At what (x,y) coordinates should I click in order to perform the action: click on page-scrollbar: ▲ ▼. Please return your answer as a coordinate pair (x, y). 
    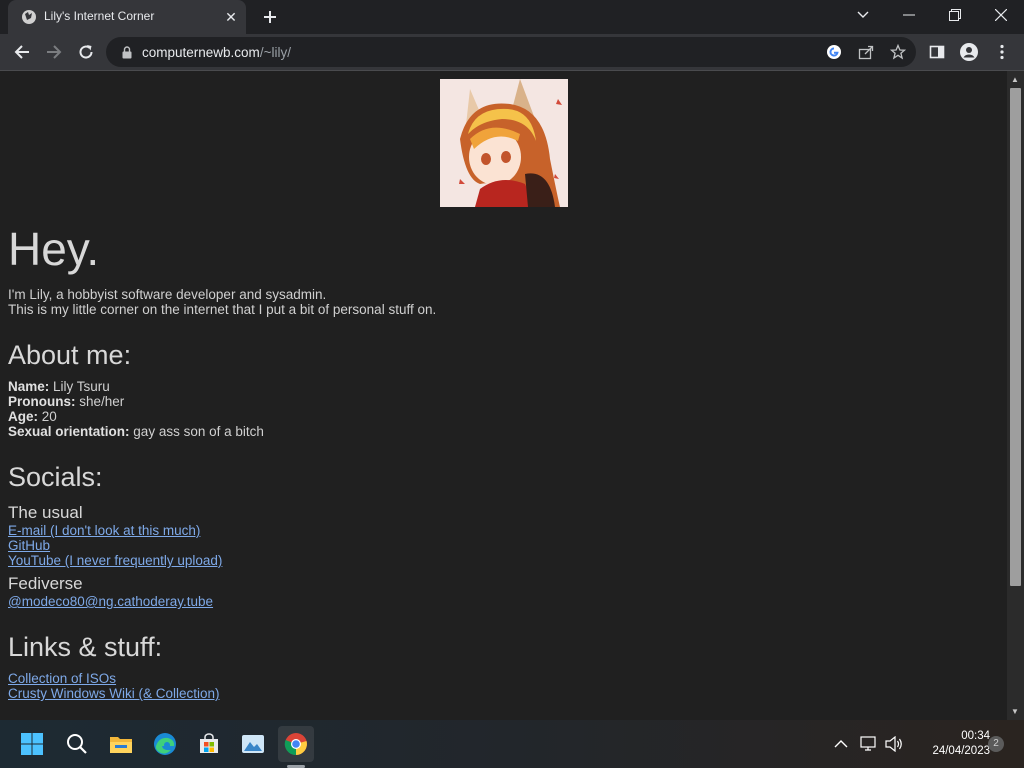
    Looking at the image, I should click on (1015, 395).